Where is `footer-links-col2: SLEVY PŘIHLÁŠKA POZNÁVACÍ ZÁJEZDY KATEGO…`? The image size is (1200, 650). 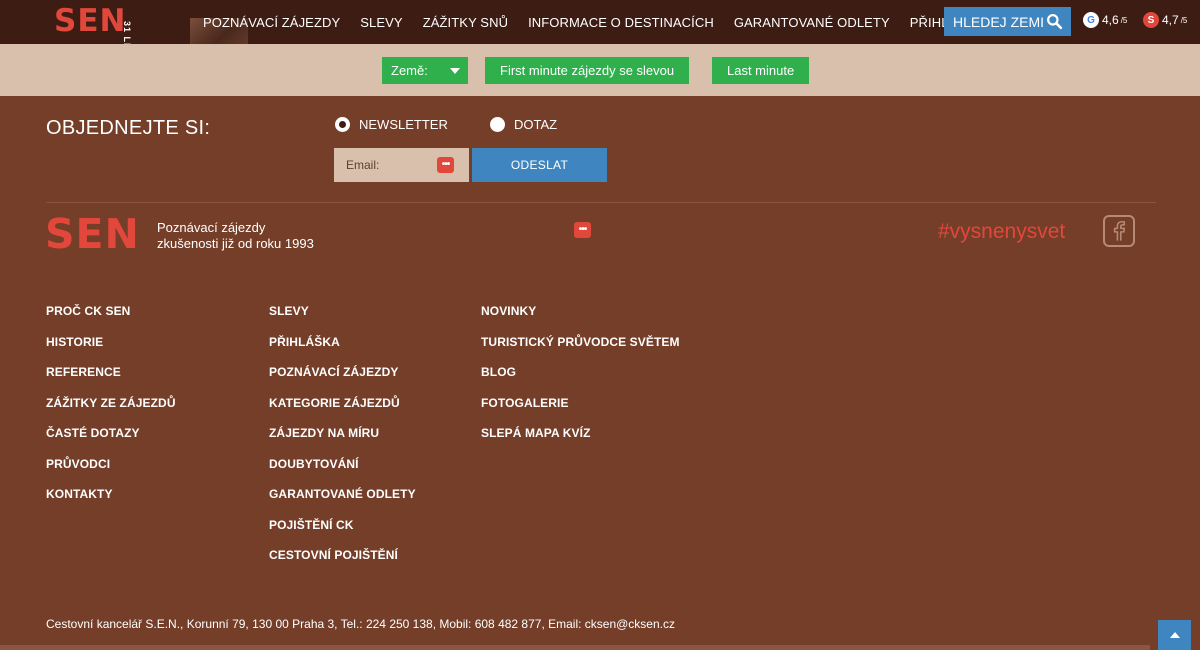 footer-links-col2: SLEVY PŘIHLÁŠKA POZNÁVACÍ ZÁJEZDY KATEGO… is located at coordinates (342, 441).